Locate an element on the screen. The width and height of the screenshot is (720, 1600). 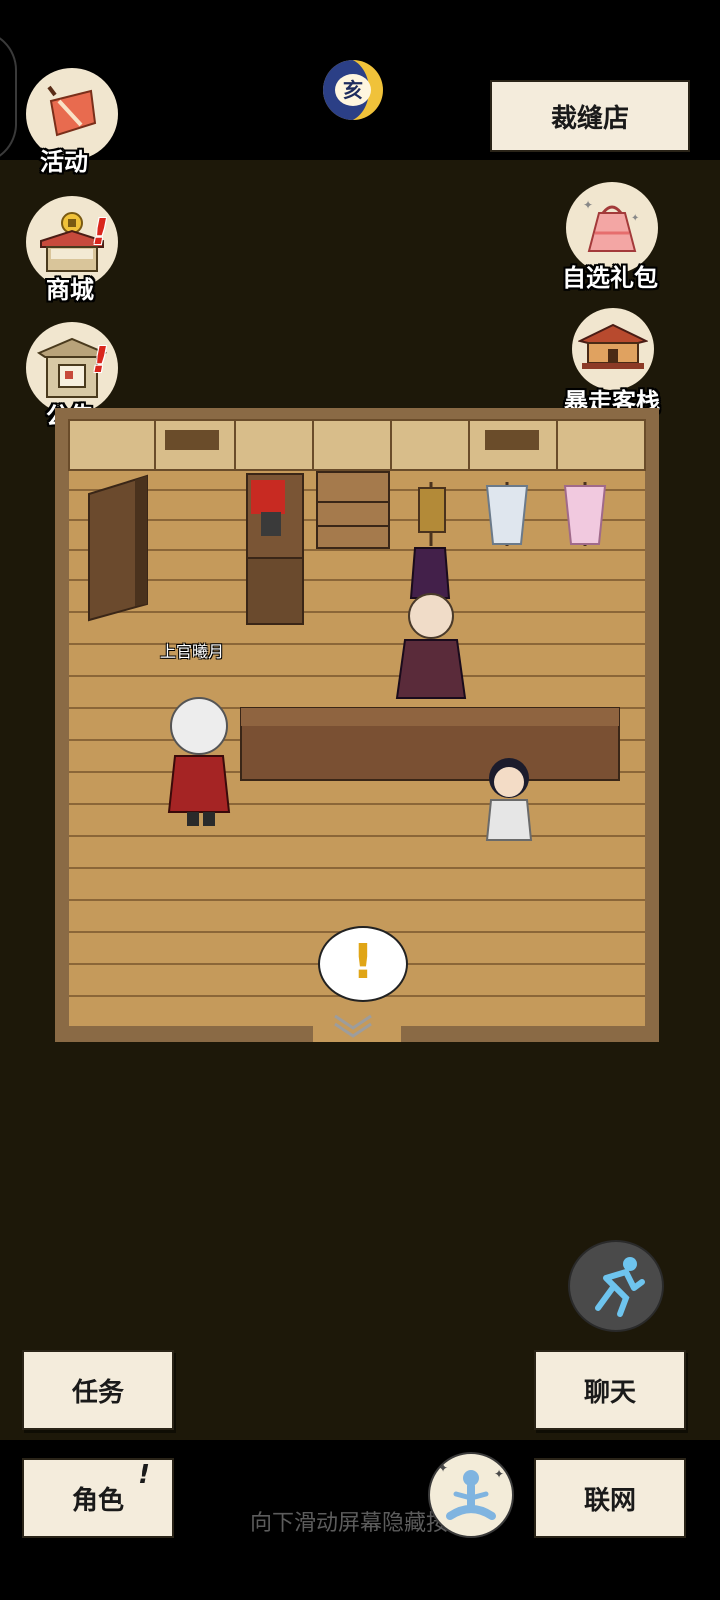
time-badge: 亥 is located at coordinates (353, 90).